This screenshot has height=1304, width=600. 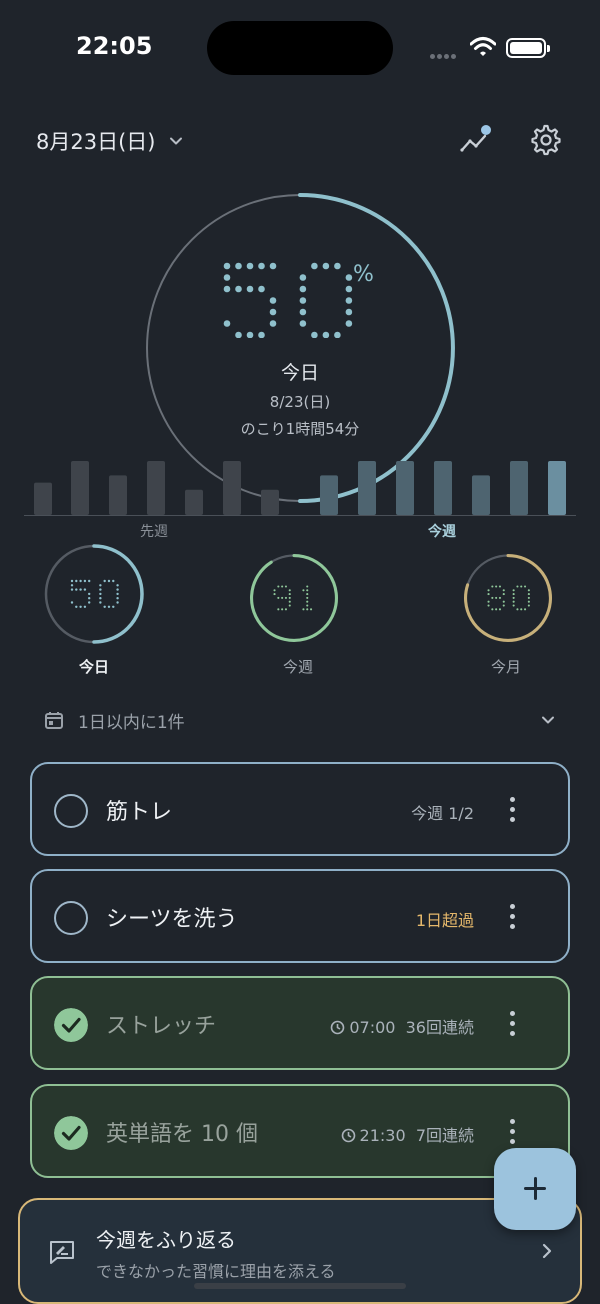 I want to click on gear-icon, so click(x=546, y=140).